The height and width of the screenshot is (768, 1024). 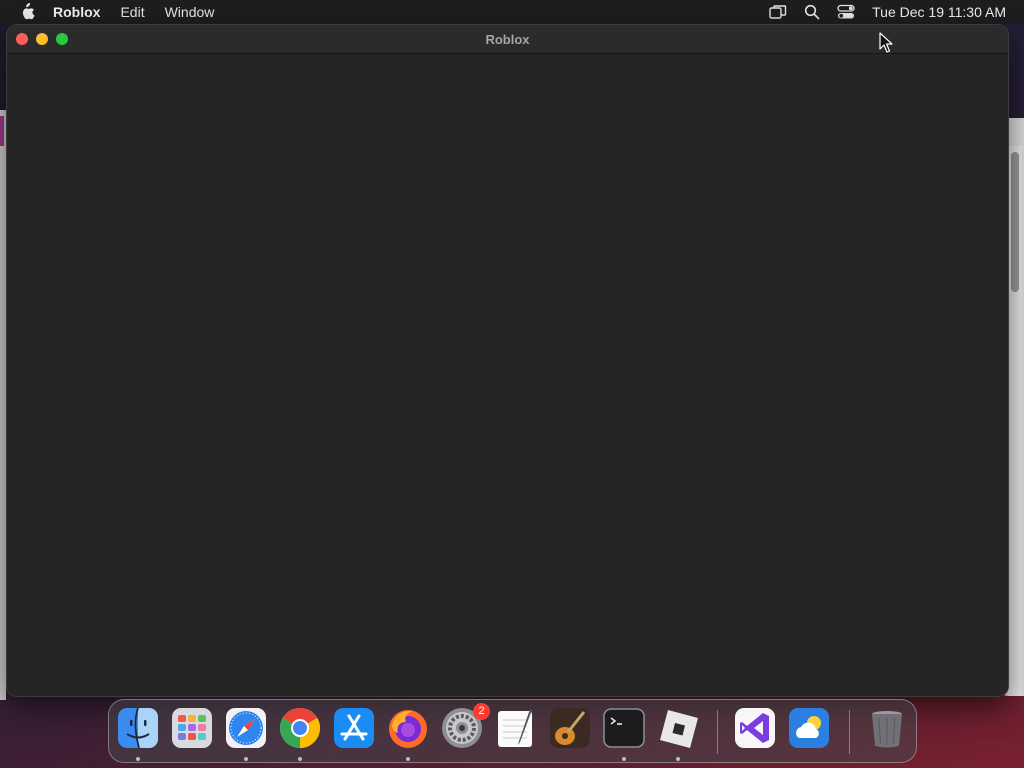 I want to click on notification-badge: 2, so click(x=481, y=711).